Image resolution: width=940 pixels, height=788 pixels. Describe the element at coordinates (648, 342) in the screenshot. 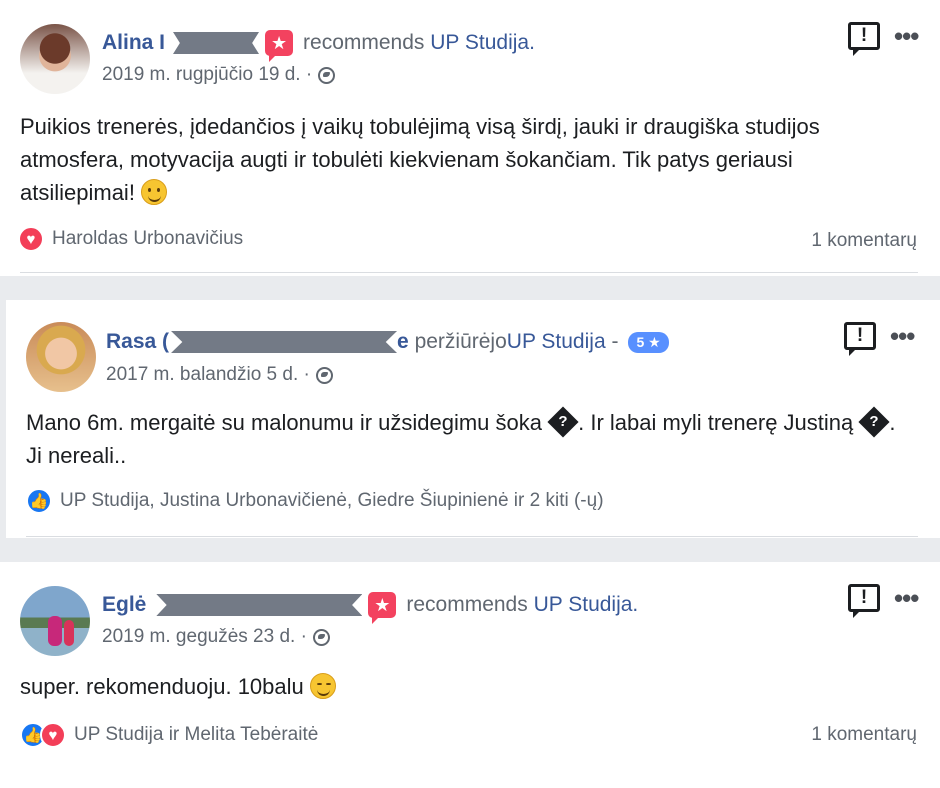

I see `rating-badge: 5 ★` at that location.